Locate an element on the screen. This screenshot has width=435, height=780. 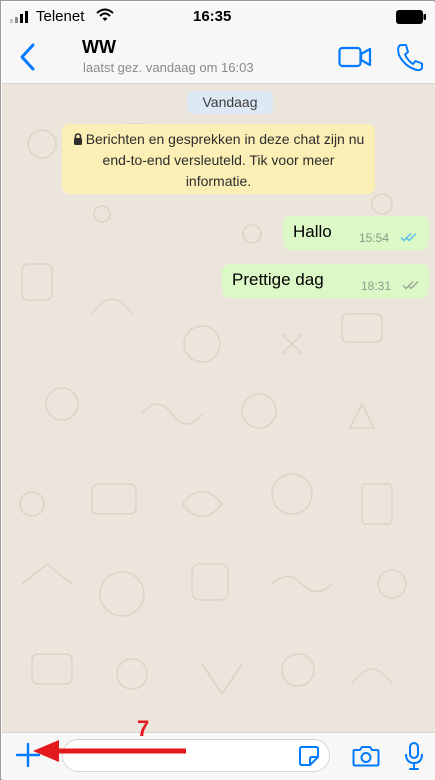
date-chip: Vandaag is located at coordinates (230, 102).